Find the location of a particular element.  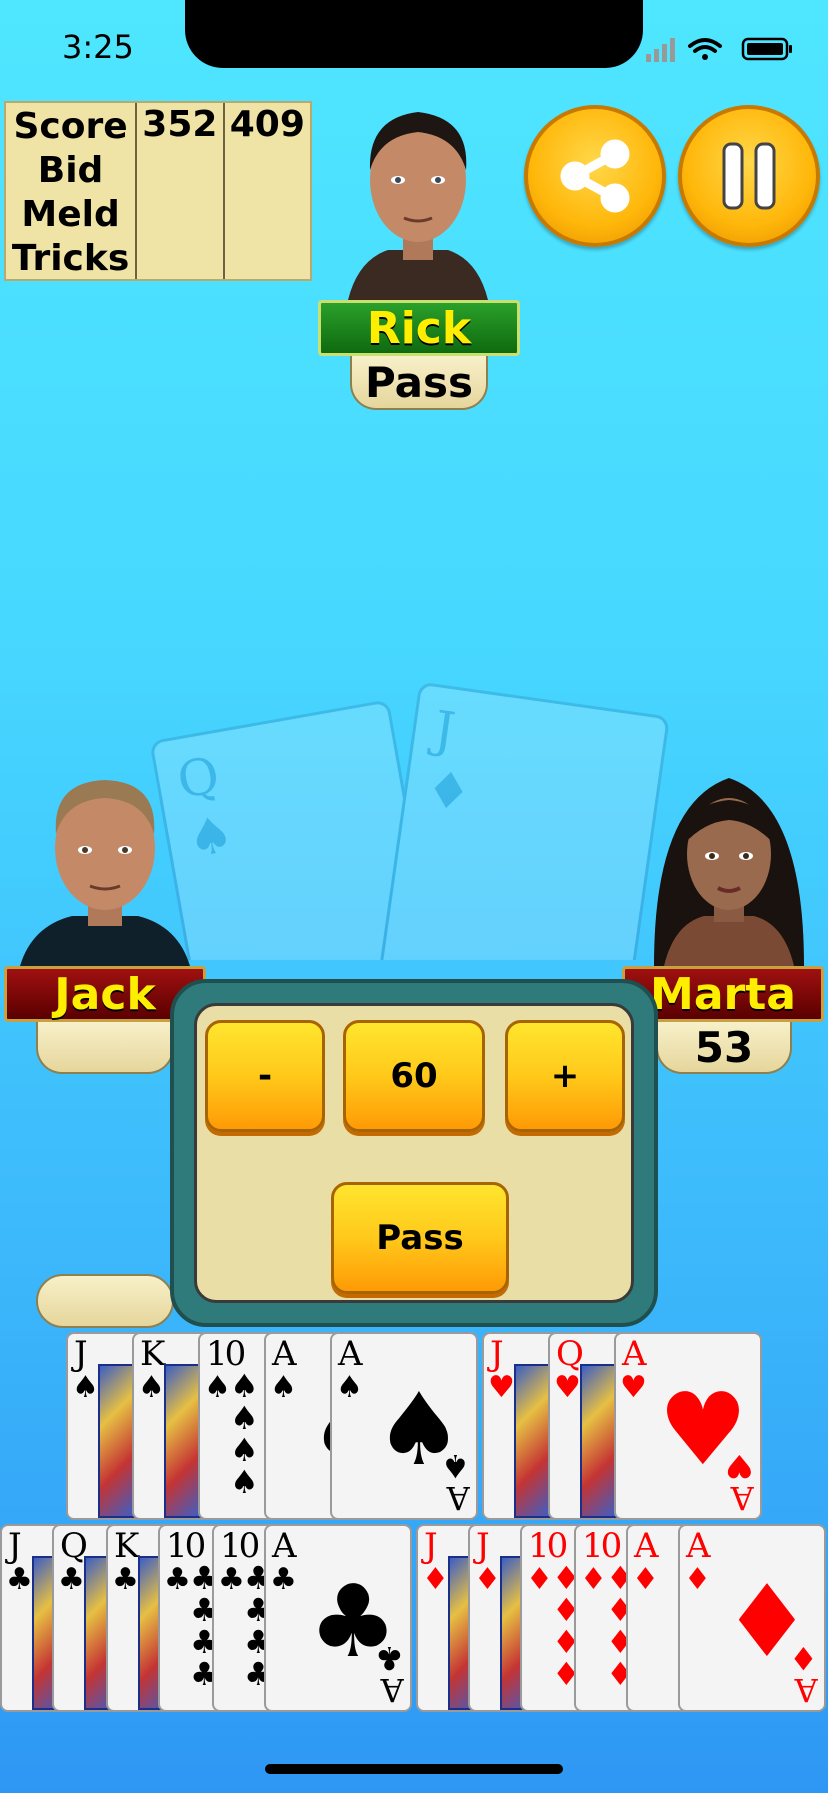

bid-label: Bid is located at coordinates (70, 170).